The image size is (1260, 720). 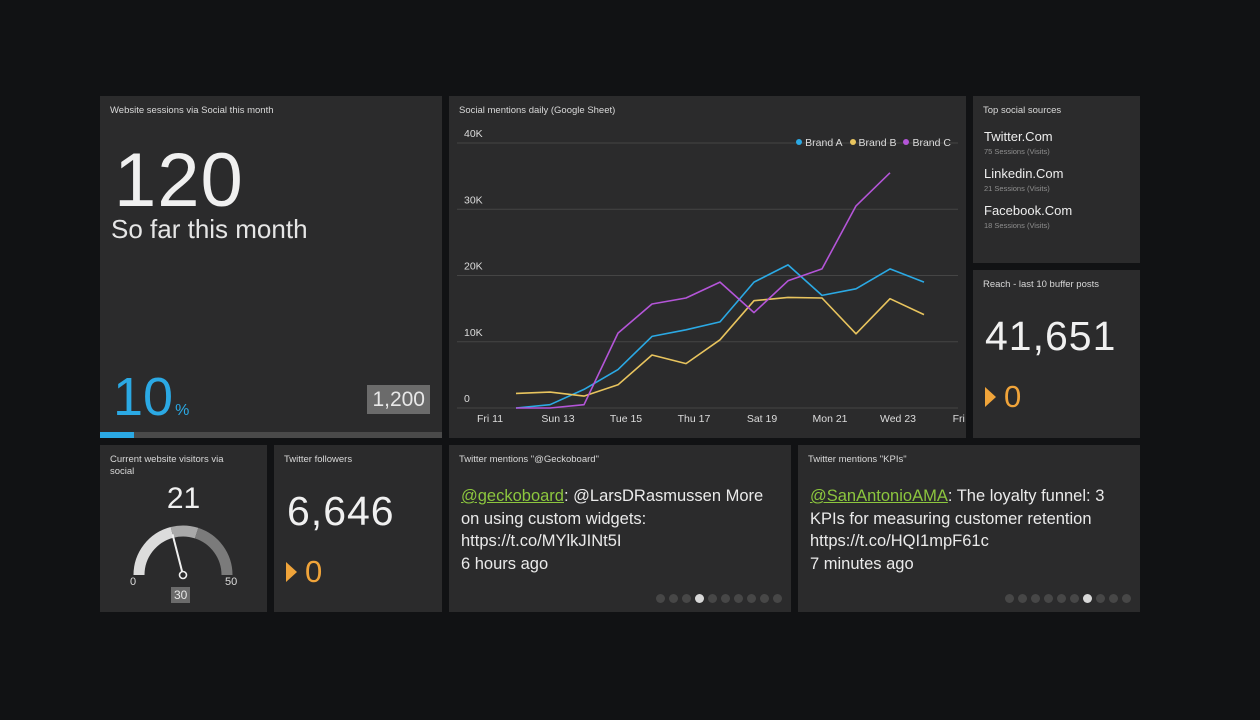 I want to click on widget-title: Twitter mentions "KPIs", so click(x=857, y=459).